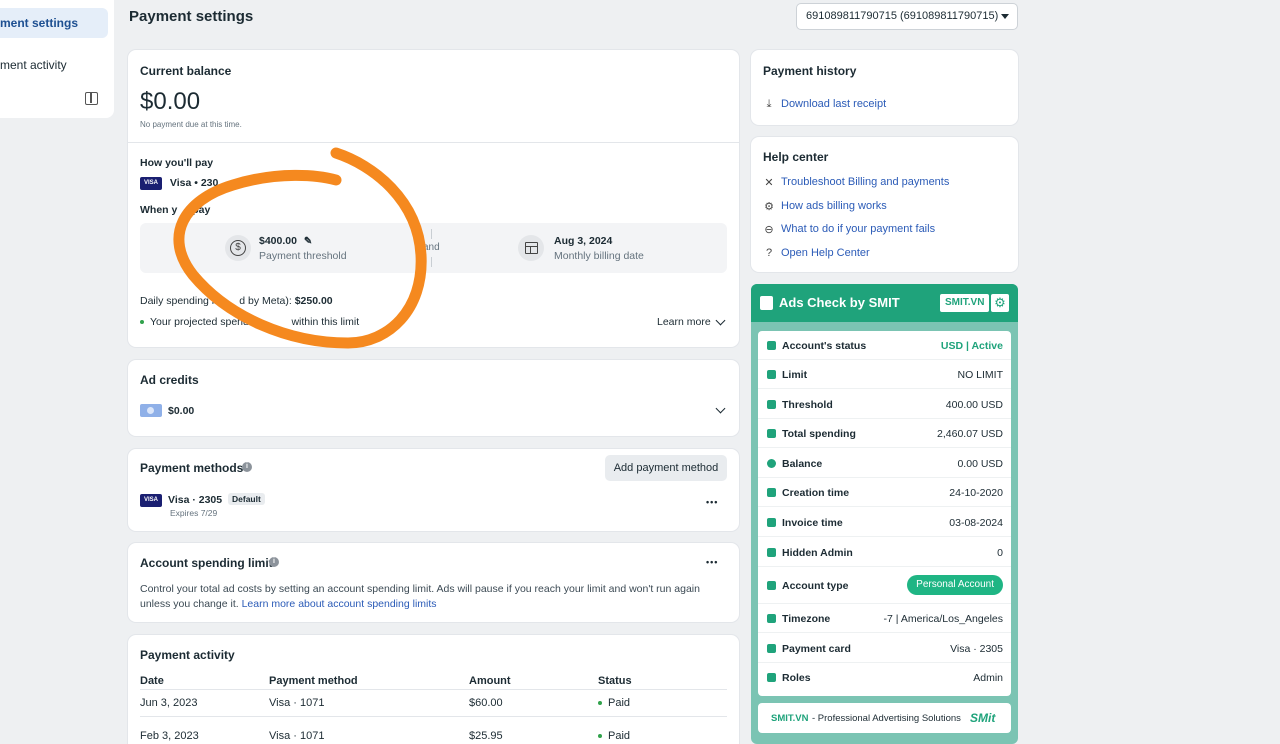 The width and height of the screenshot is (1280, 744). I want to click on payment-methods-heading: Payment methods, so click(192, 468).